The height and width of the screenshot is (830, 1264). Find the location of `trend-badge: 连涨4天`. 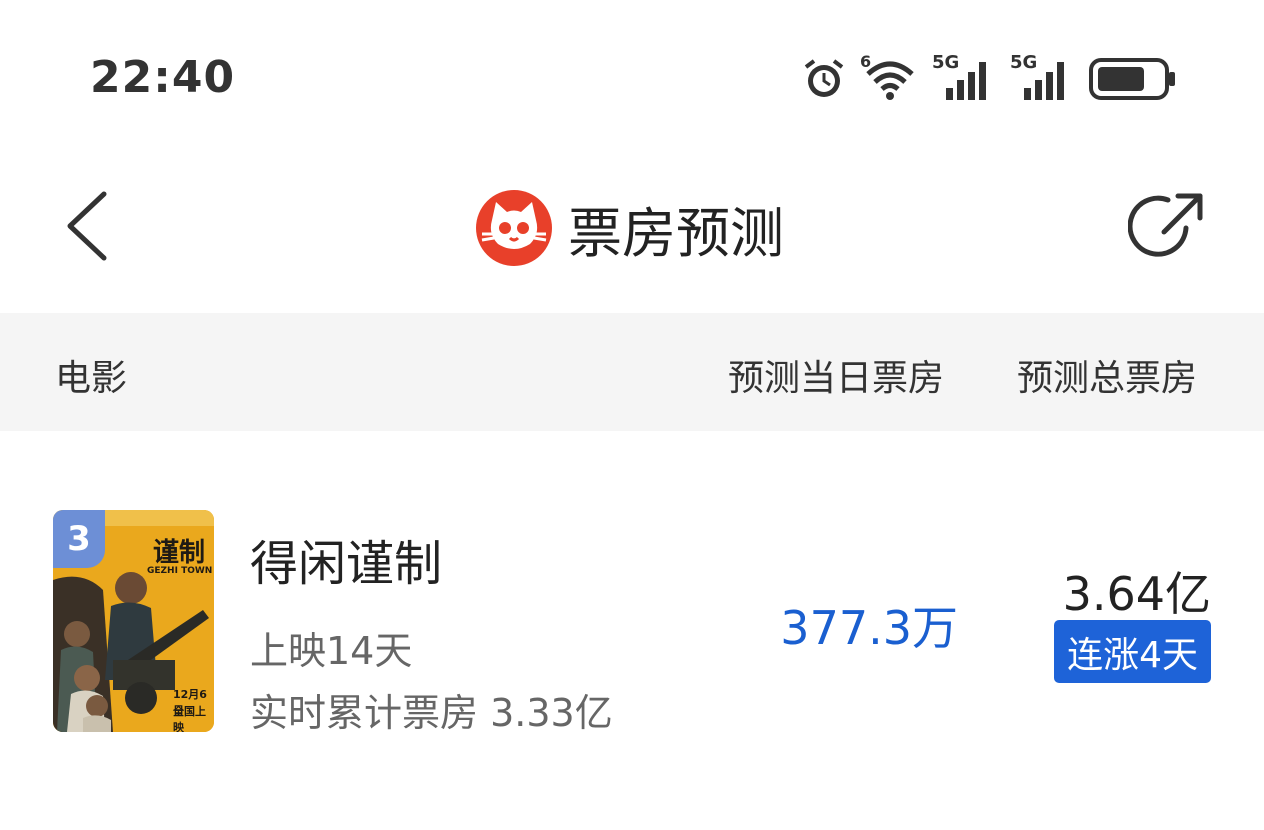

trend-badge: 连涨4天 is located at coordinates (1132, 651).